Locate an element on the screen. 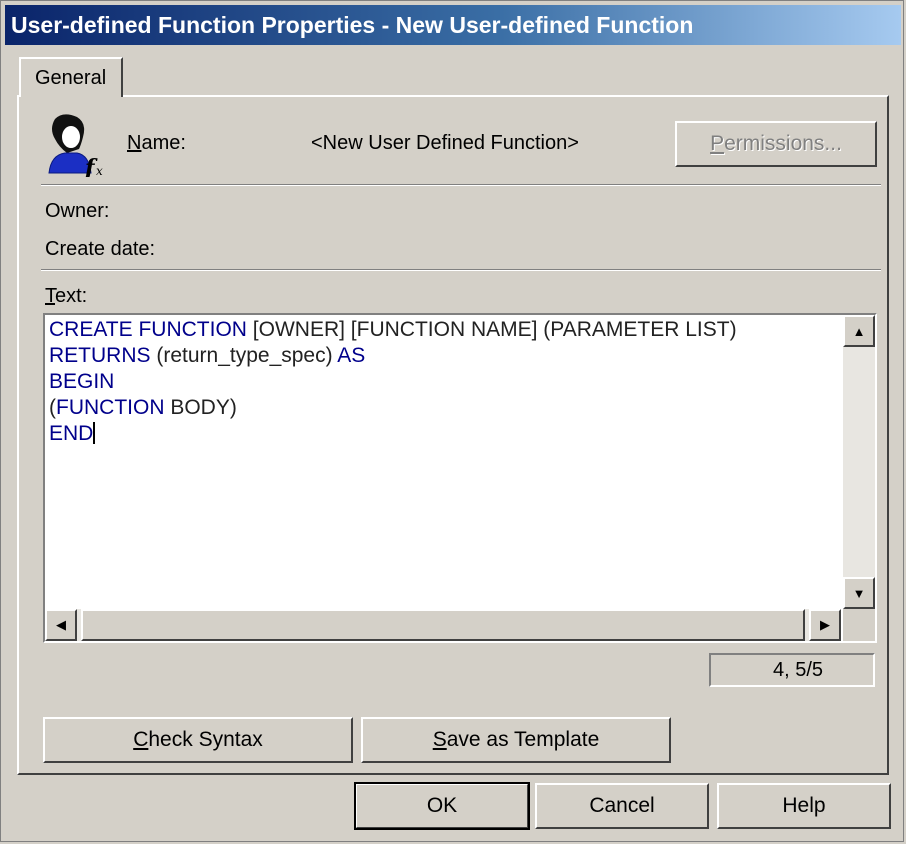  cancel-button: Cancel is located at coordinates (622, 806).